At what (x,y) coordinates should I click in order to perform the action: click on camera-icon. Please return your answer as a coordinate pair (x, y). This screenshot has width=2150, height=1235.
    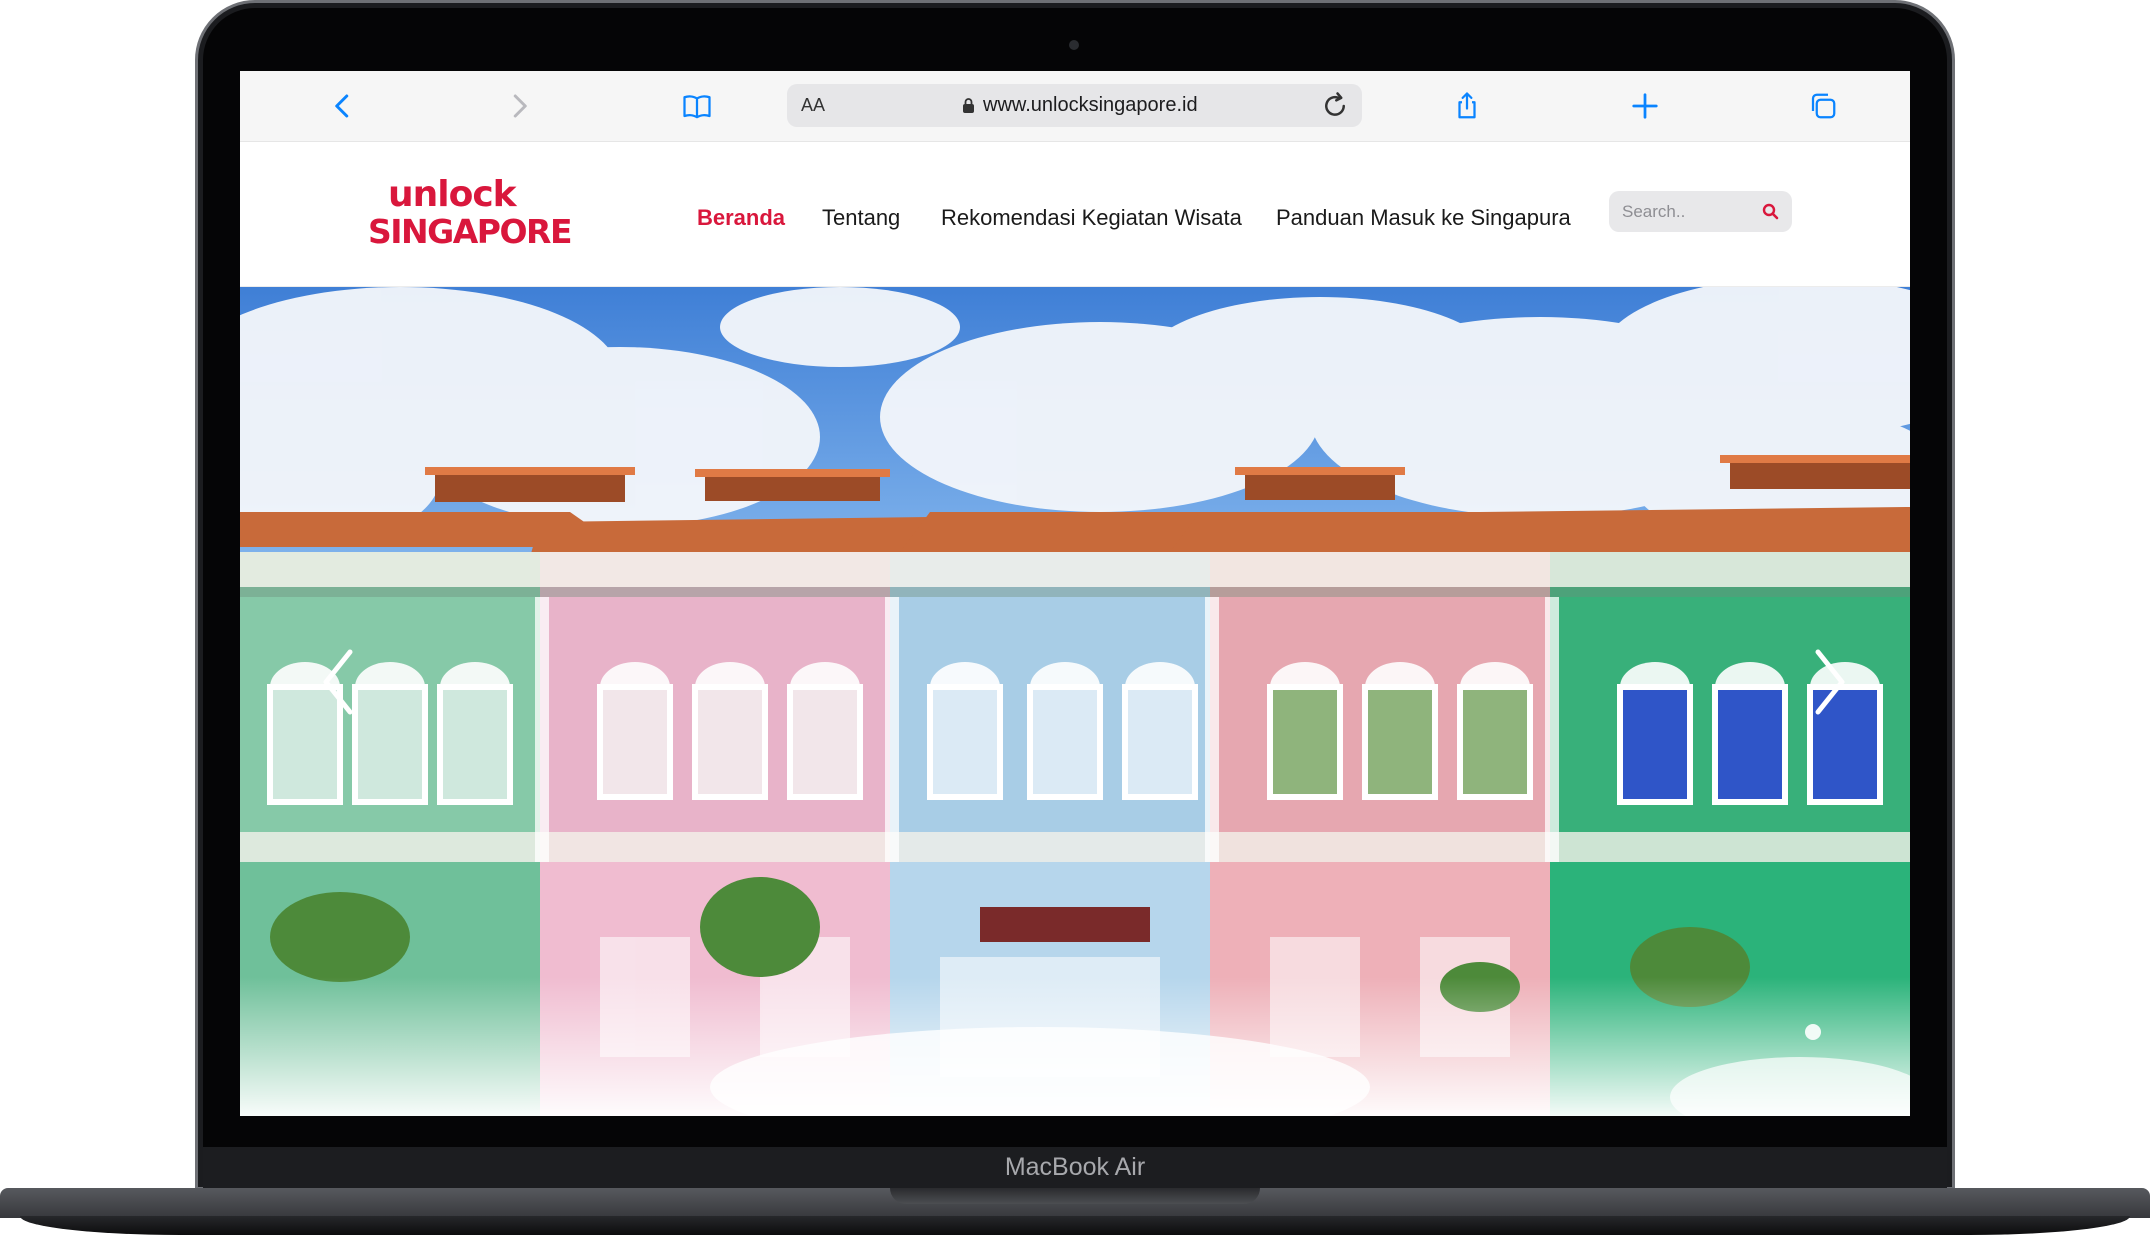
    Looking at the image, I should click on (1074, 45).